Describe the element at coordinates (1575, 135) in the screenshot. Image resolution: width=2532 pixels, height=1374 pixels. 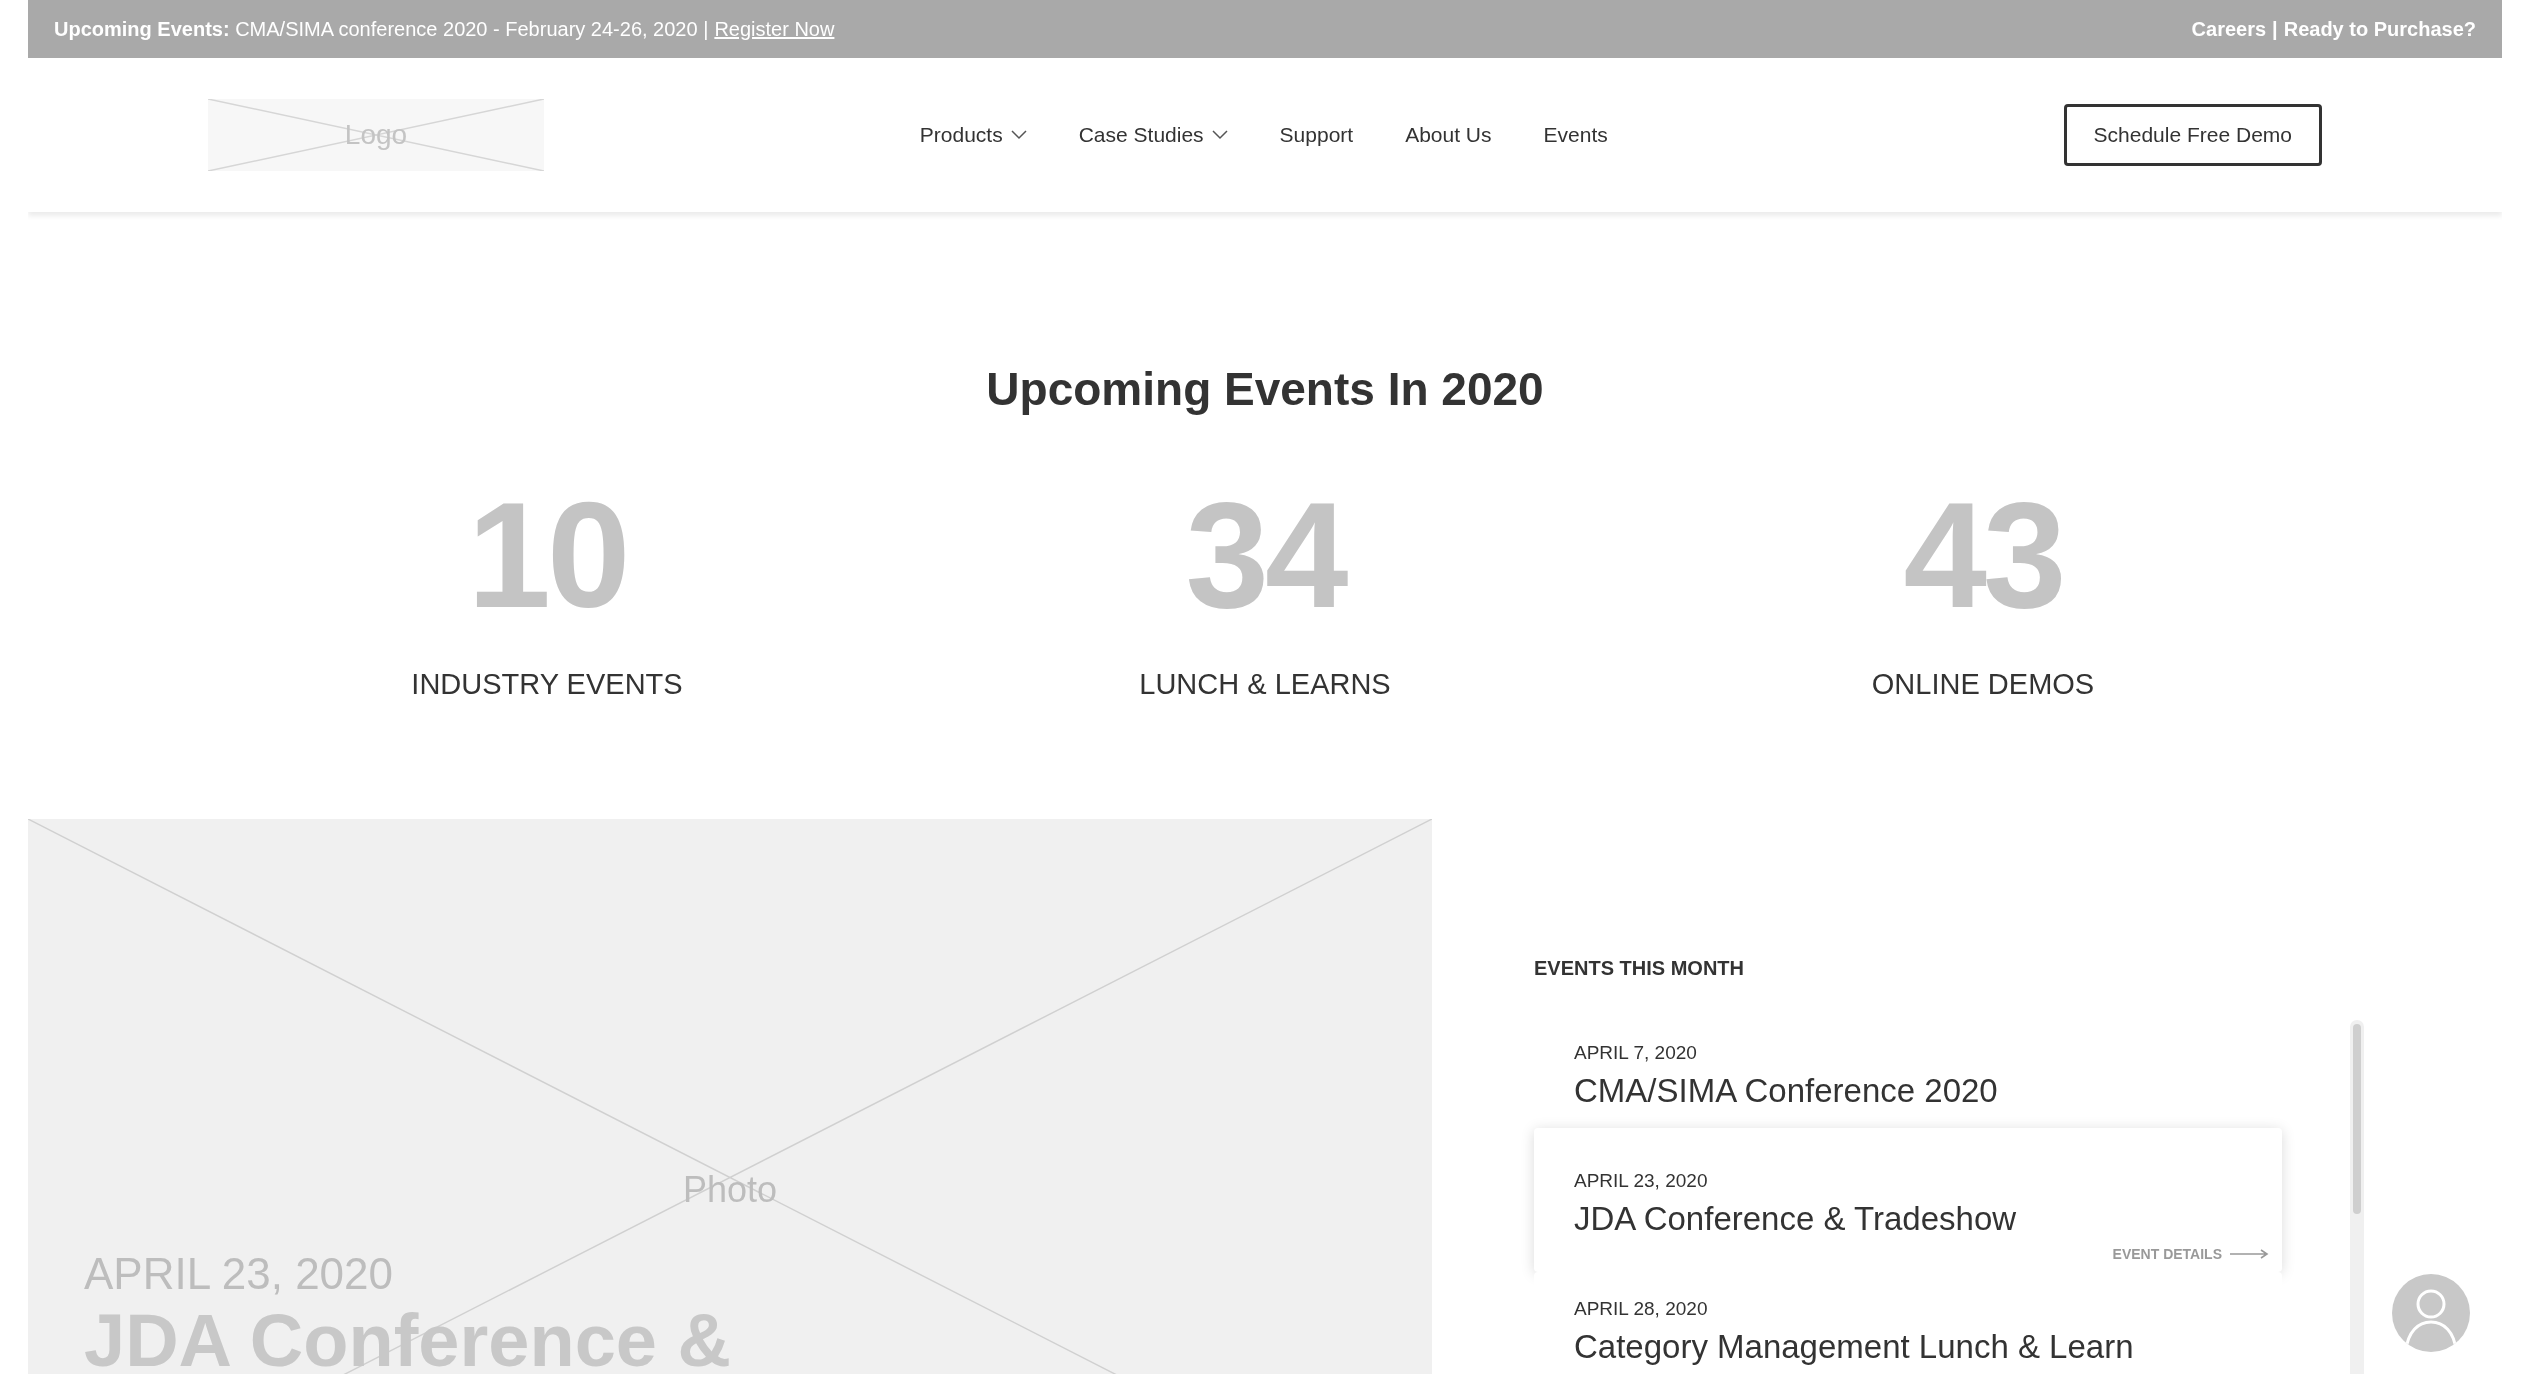
I see `nav-link: Events` at that location.